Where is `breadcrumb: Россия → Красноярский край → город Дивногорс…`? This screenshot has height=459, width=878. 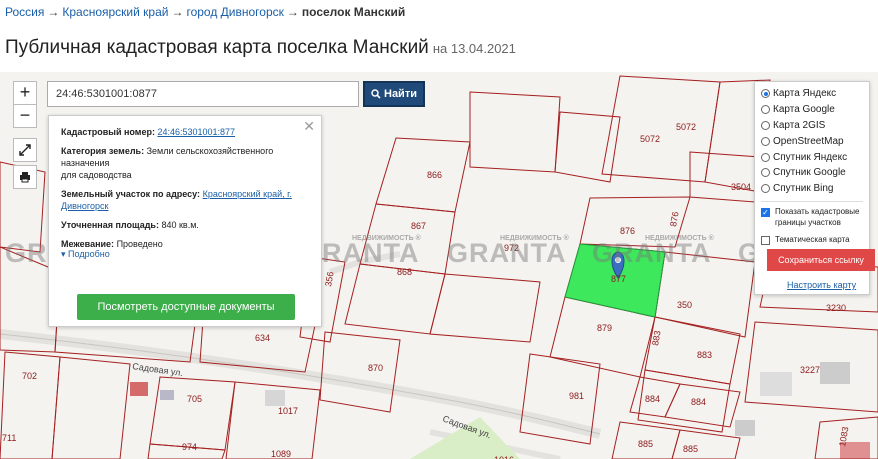 breadcrumb: Россия → Красноярский край → город Дивногорс… is located at coordinates (205, 12).